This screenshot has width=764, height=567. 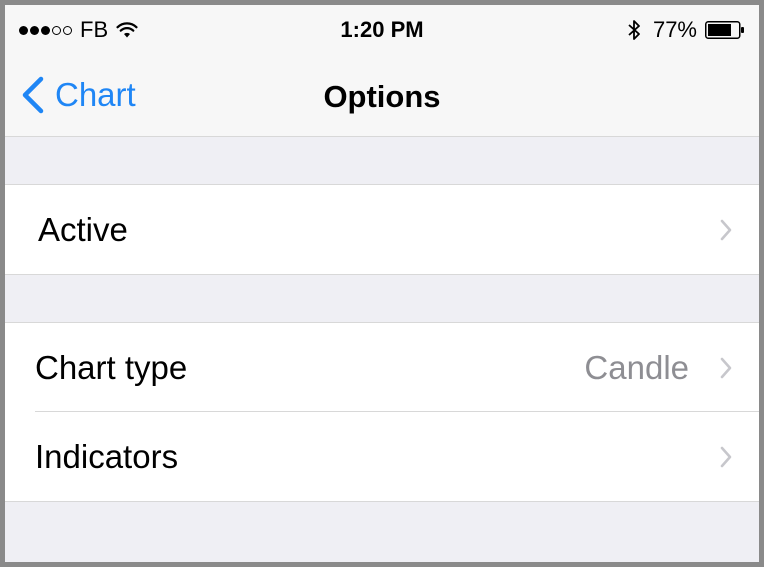 I want to click on back-button-label: Chart, so click(x=95, y=94).